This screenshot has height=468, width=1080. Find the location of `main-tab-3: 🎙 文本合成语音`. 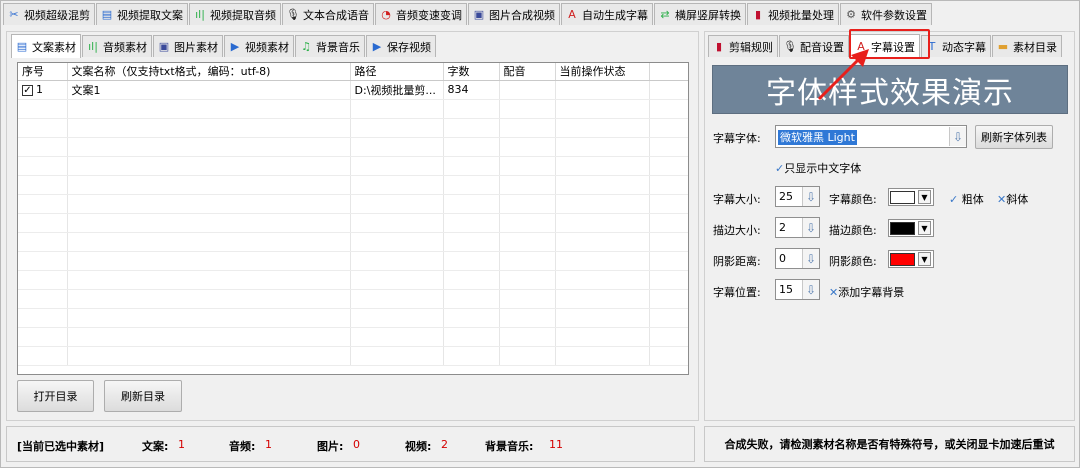

main-tab-3: 🎙 文本合成语音 is located at coordinates (328, 14).